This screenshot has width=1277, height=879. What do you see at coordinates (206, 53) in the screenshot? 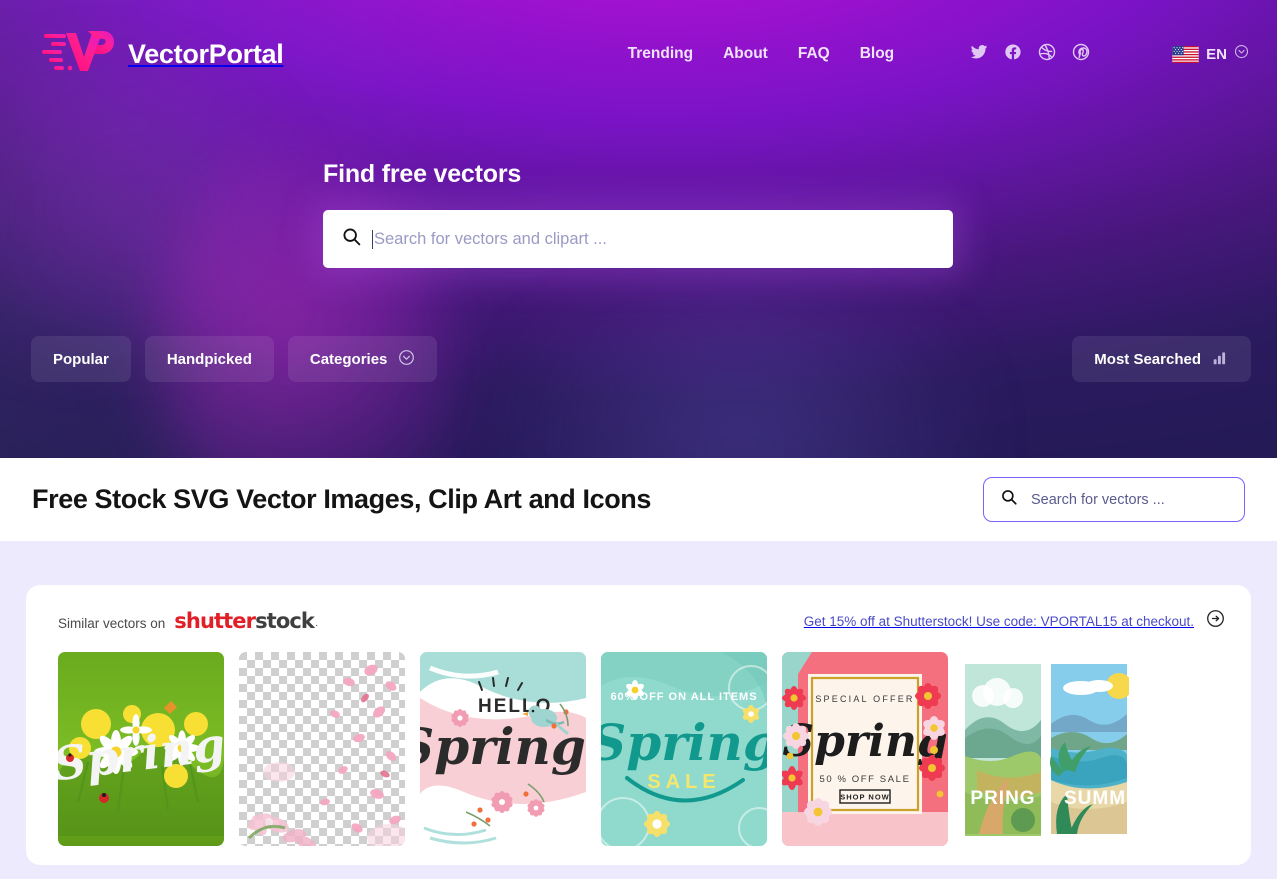
I see `brand-name: VectorPortal` at bounding box center [206, 53].